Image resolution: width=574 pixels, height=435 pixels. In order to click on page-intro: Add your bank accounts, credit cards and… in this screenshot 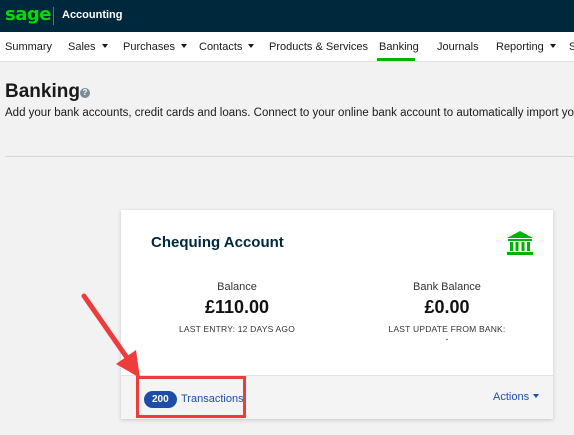, I will do `click(289, 113)`.